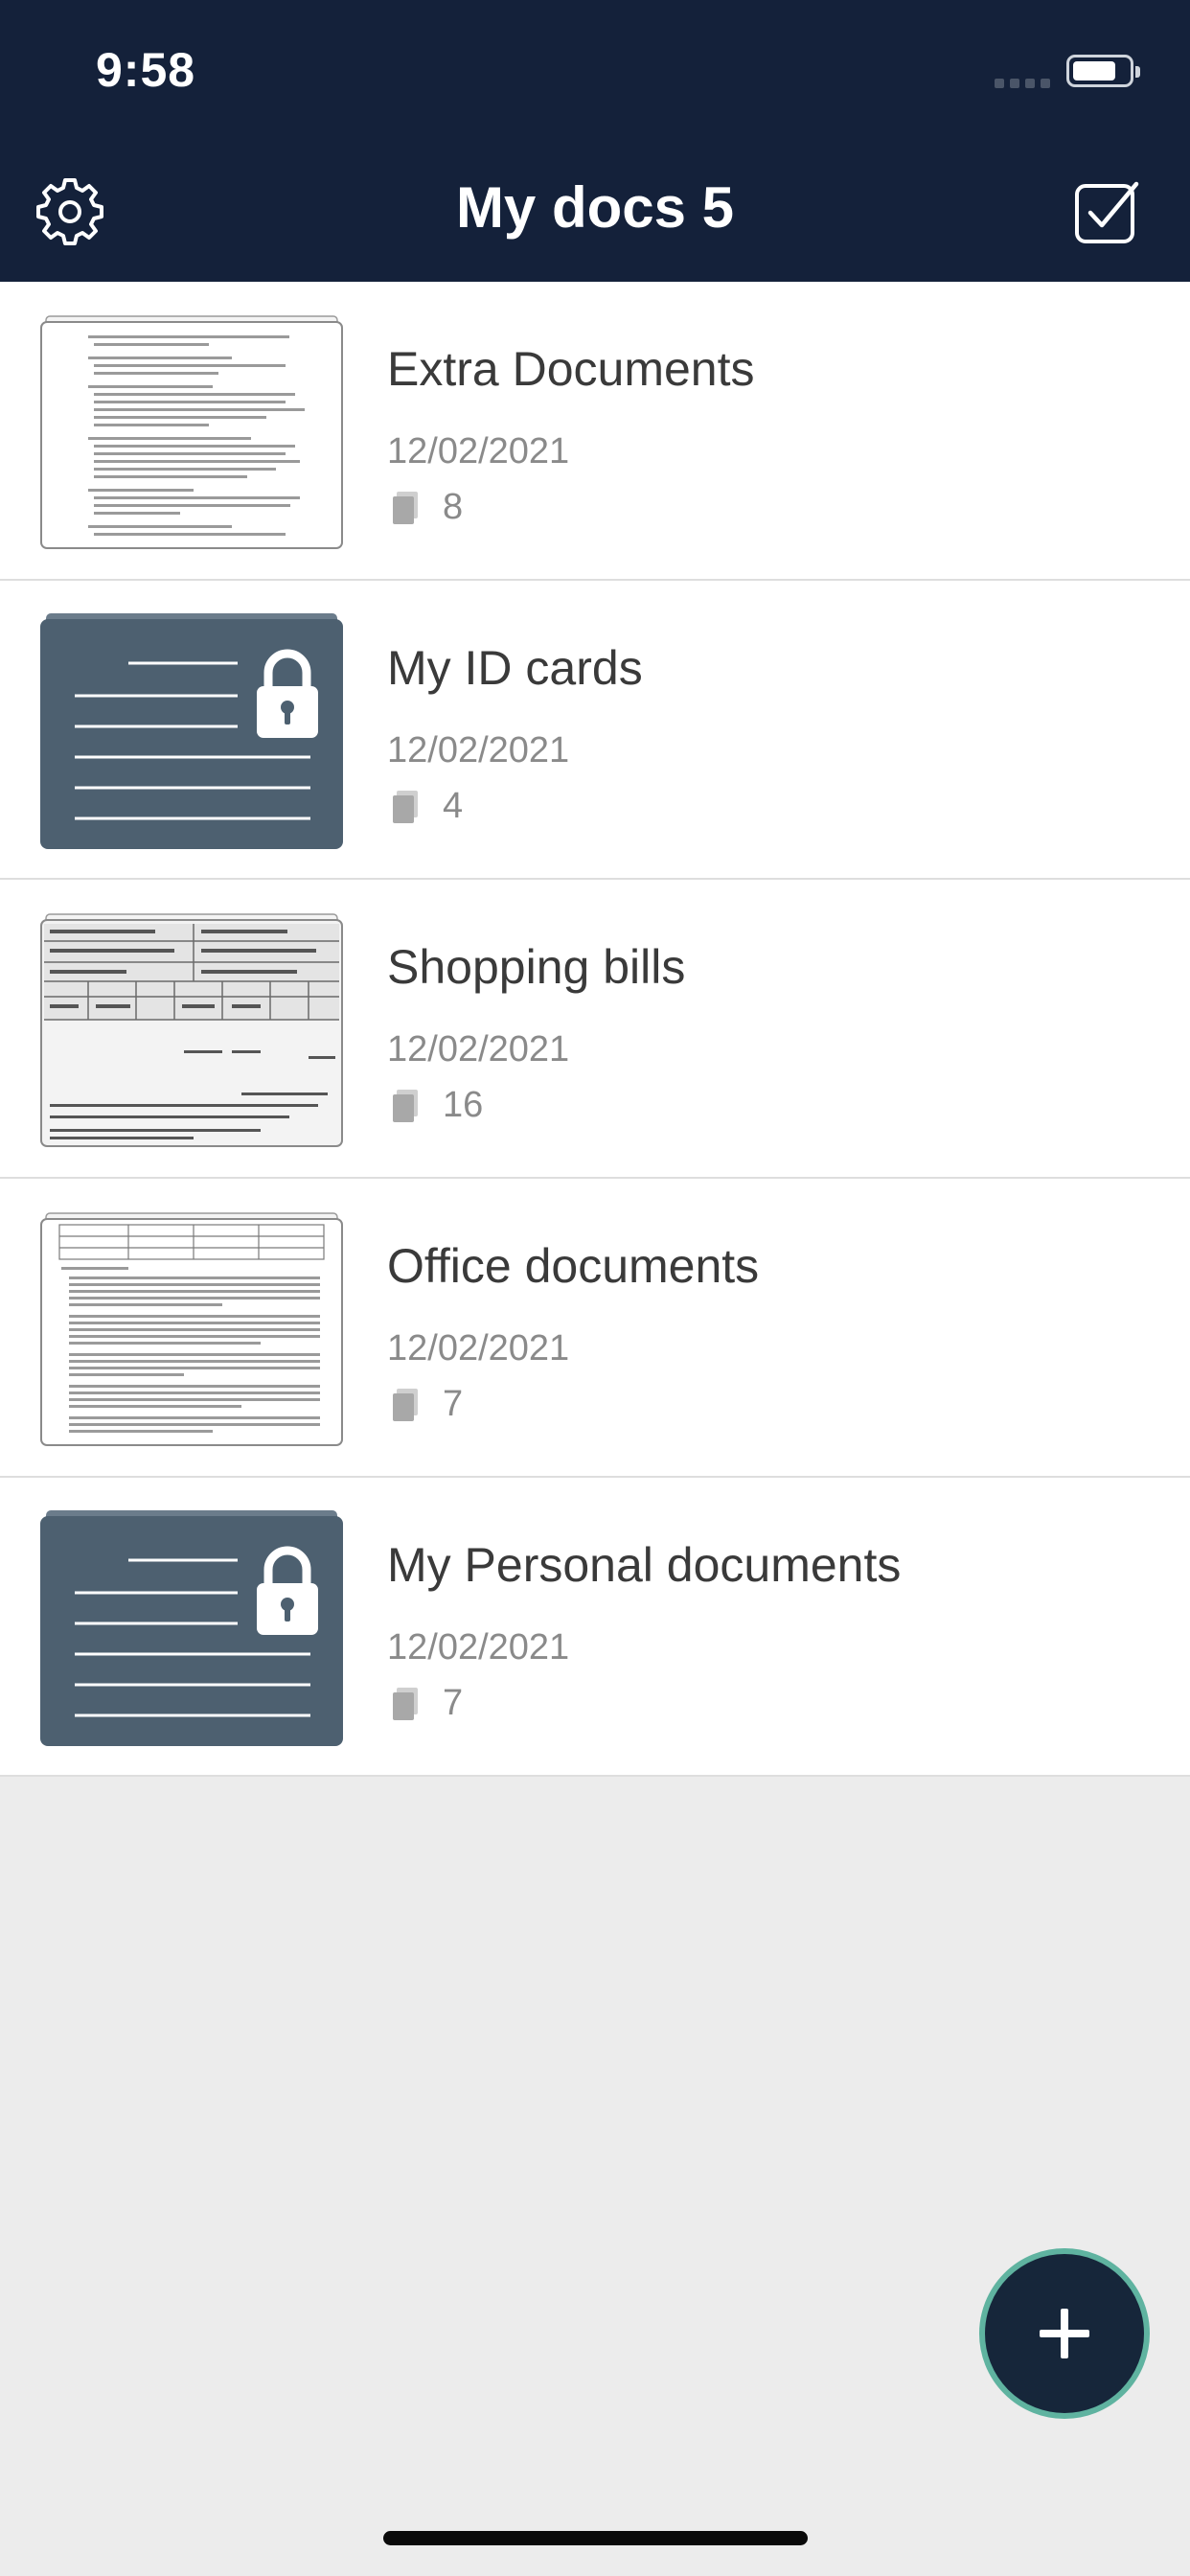 The image size is (1190, 2576). I want to click on document-title: Office documents, so click(574, 1266).